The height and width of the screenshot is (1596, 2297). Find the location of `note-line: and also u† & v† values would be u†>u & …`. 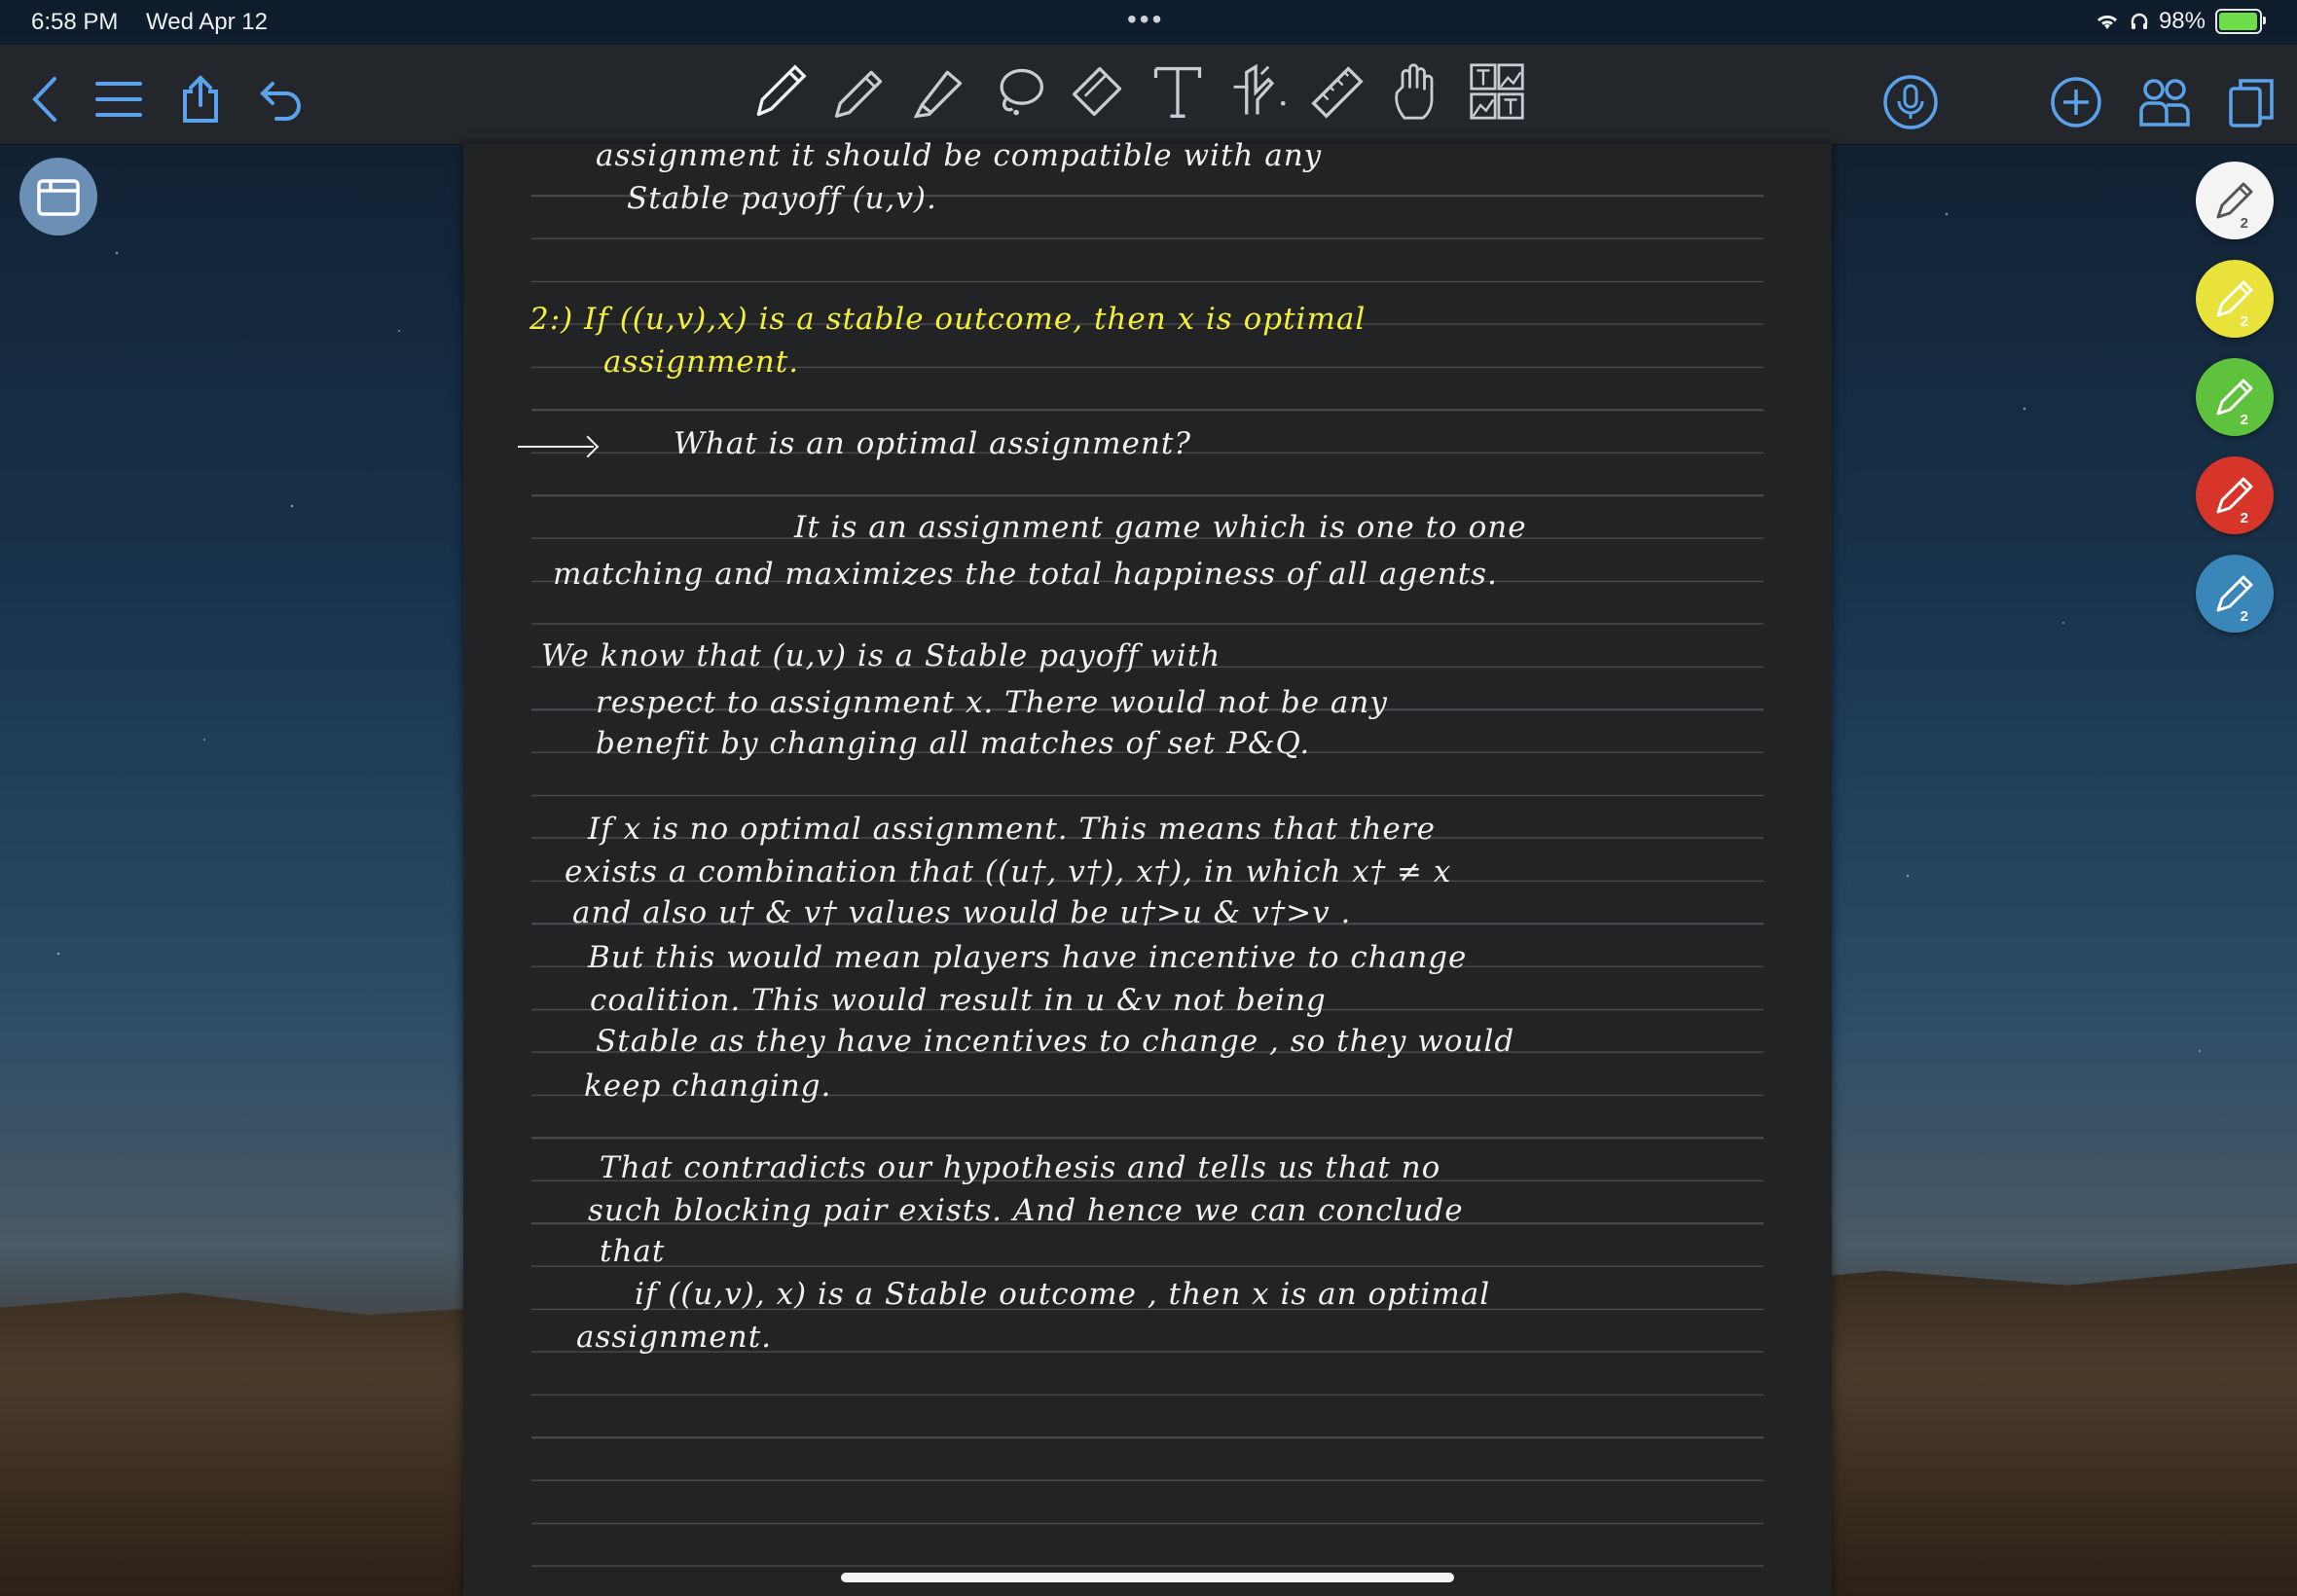

note-line: and also u† & v† values would be u†>u & … is located at coordinates (962, 912).